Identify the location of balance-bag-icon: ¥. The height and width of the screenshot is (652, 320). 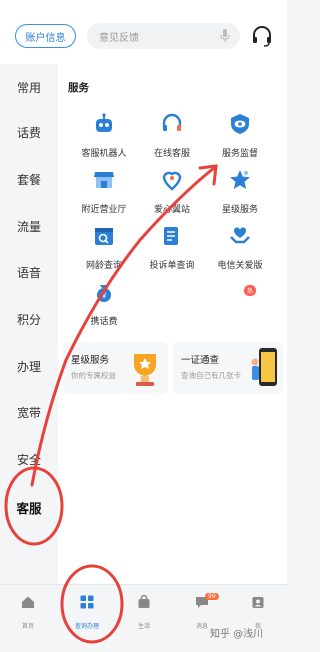
(104, 293).